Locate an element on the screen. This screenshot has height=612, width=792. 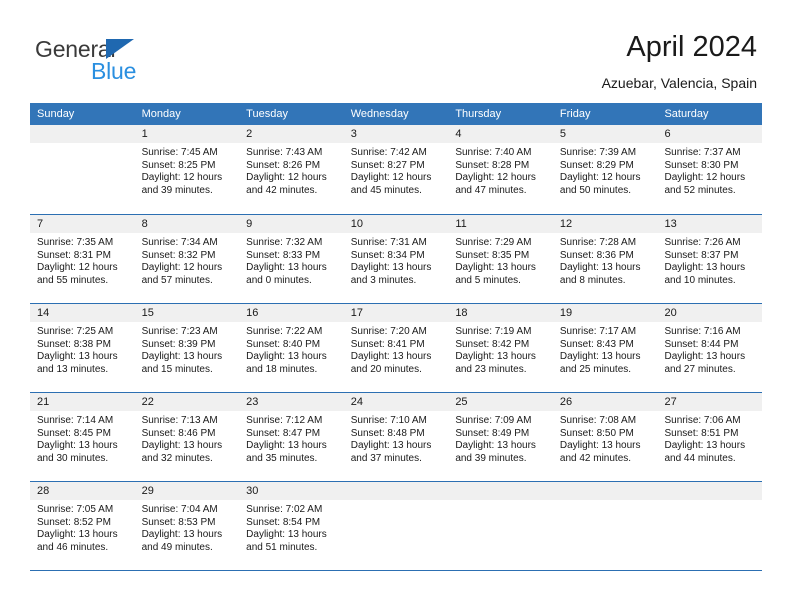
daylight-text-line2: and 51 minutes. is located at coordinates (282, 547).